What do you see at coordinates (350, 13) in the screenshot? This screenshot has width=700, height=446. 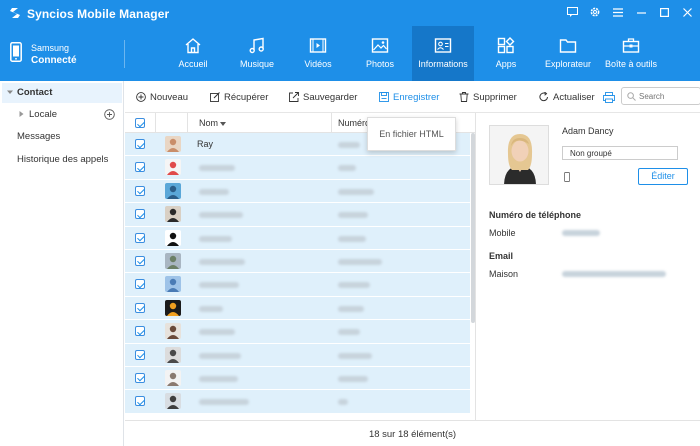 I see `title-bar: Syncios Mobile Manager` at bounding box center [350, 13].